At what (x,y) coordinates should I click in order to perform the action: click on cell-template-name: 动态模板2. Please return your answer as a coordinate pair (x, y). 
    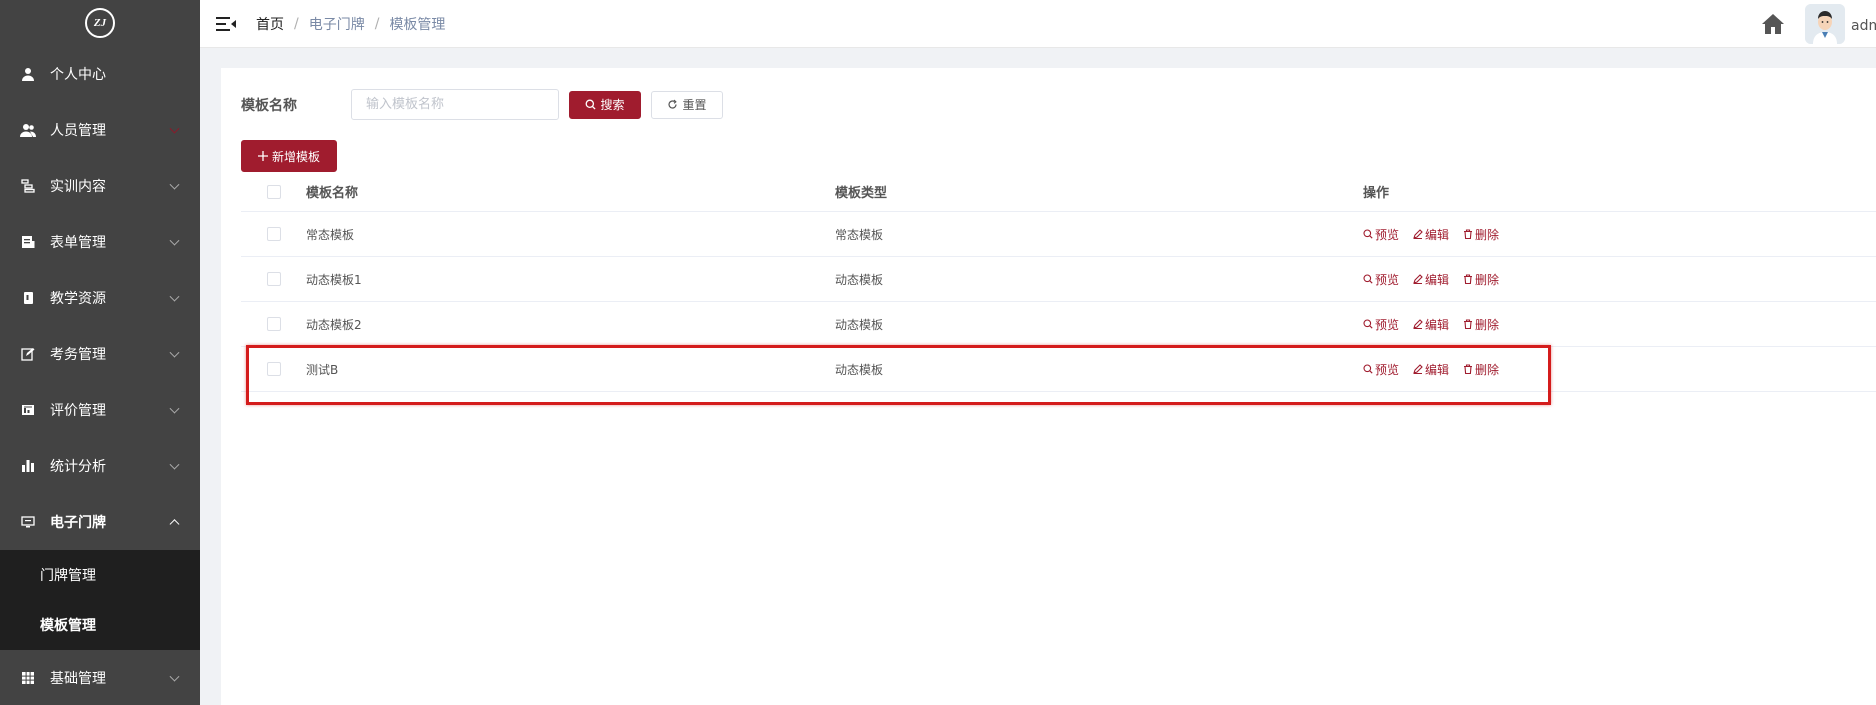
    Looking at the image, I should click on (334, 324).